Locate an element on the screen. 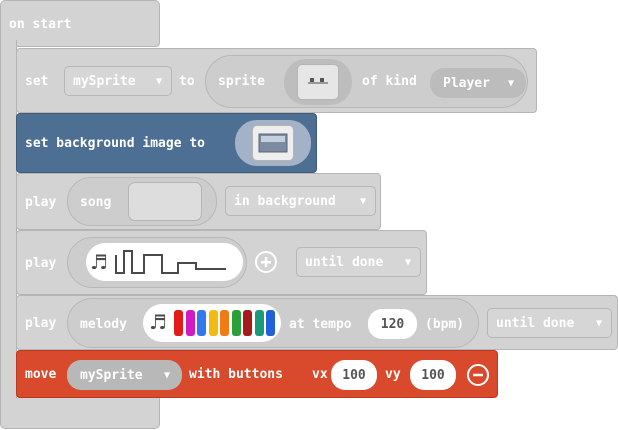  vy-label: vy is located at coordinates (393, 374).